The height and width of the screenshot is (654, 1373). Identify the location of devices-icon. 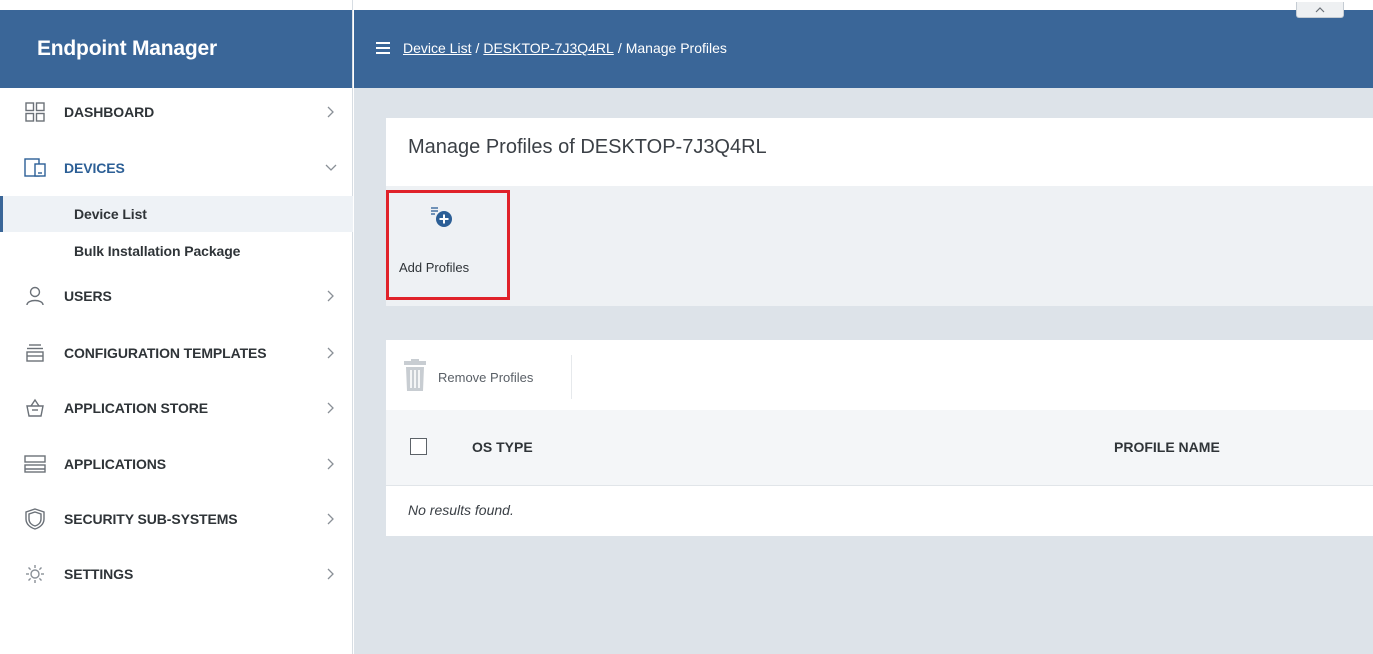
(35, 168).